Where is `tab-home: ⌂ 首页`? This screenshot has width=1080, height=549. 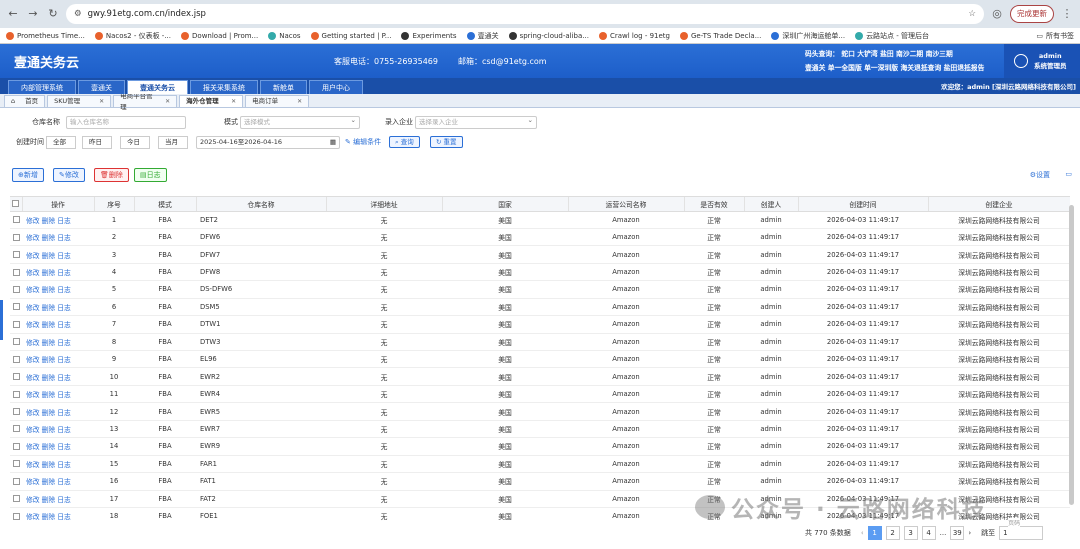
tab-home: ⌂ 首页 is located at coordinates (25, 101).